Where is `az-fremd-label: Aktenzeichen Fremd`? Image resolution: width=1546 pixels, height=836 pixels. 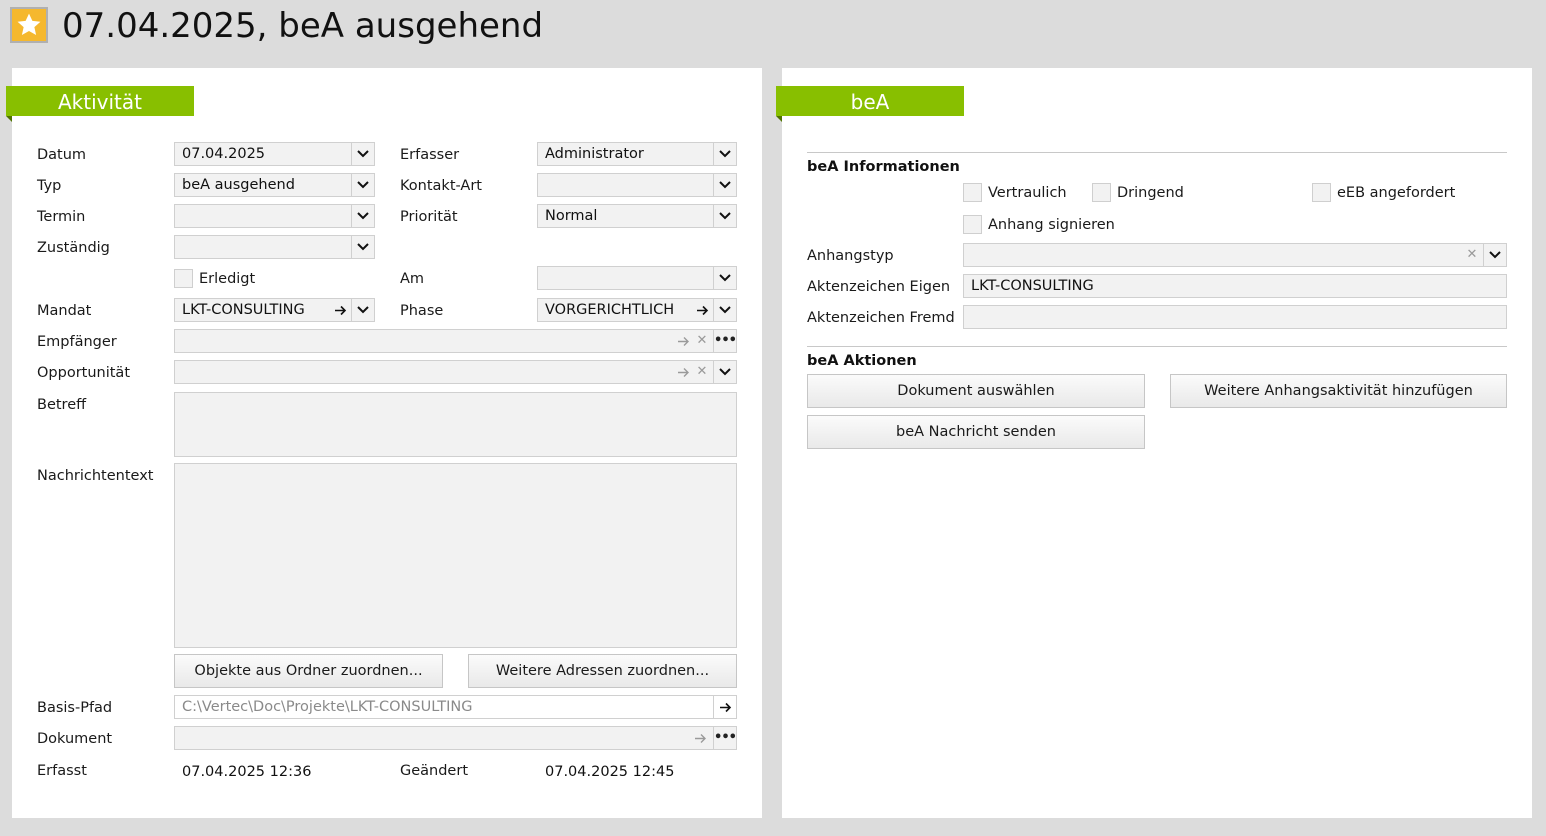
az-fremd-label: Aktenzeichen Fremd is located at coordinates (881, 318).